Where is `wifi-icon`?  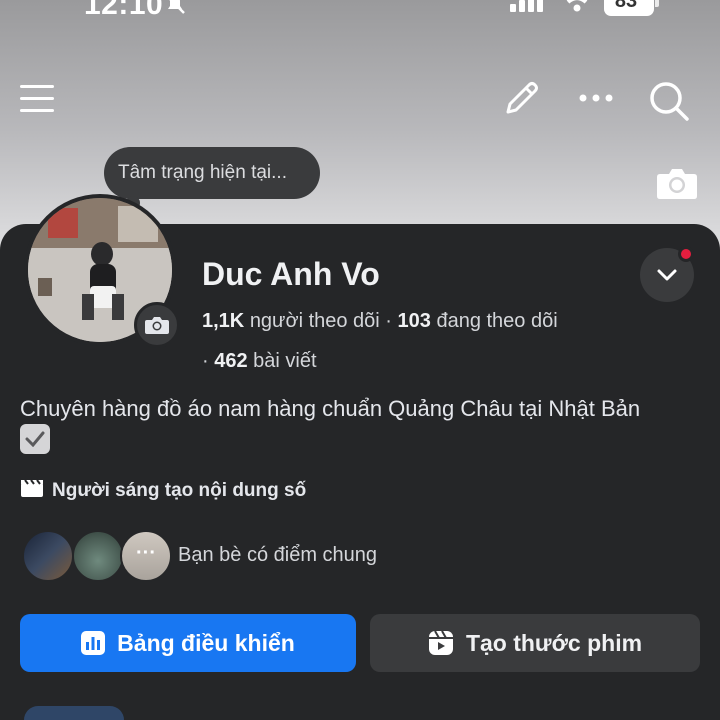
wifi-icon is located at coordinates (577, 8).